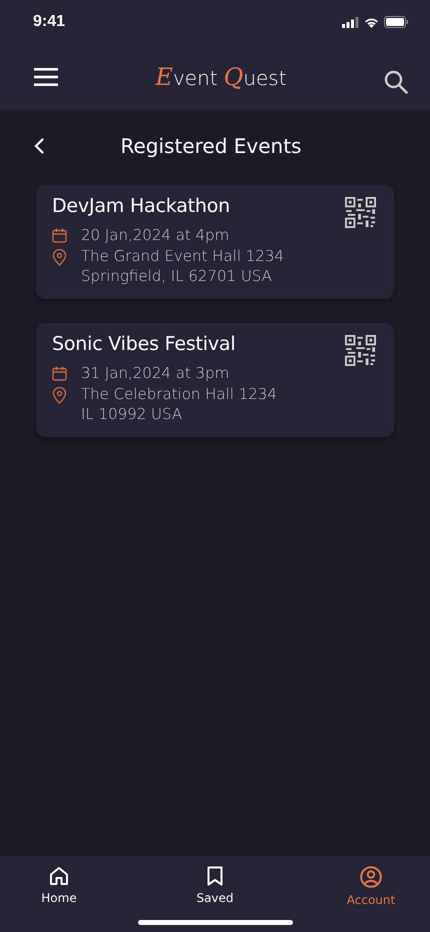  Describe the element at coordinates (142, 206) in the screenshot. I see `event-name: DevJam Hackathon` at that location.